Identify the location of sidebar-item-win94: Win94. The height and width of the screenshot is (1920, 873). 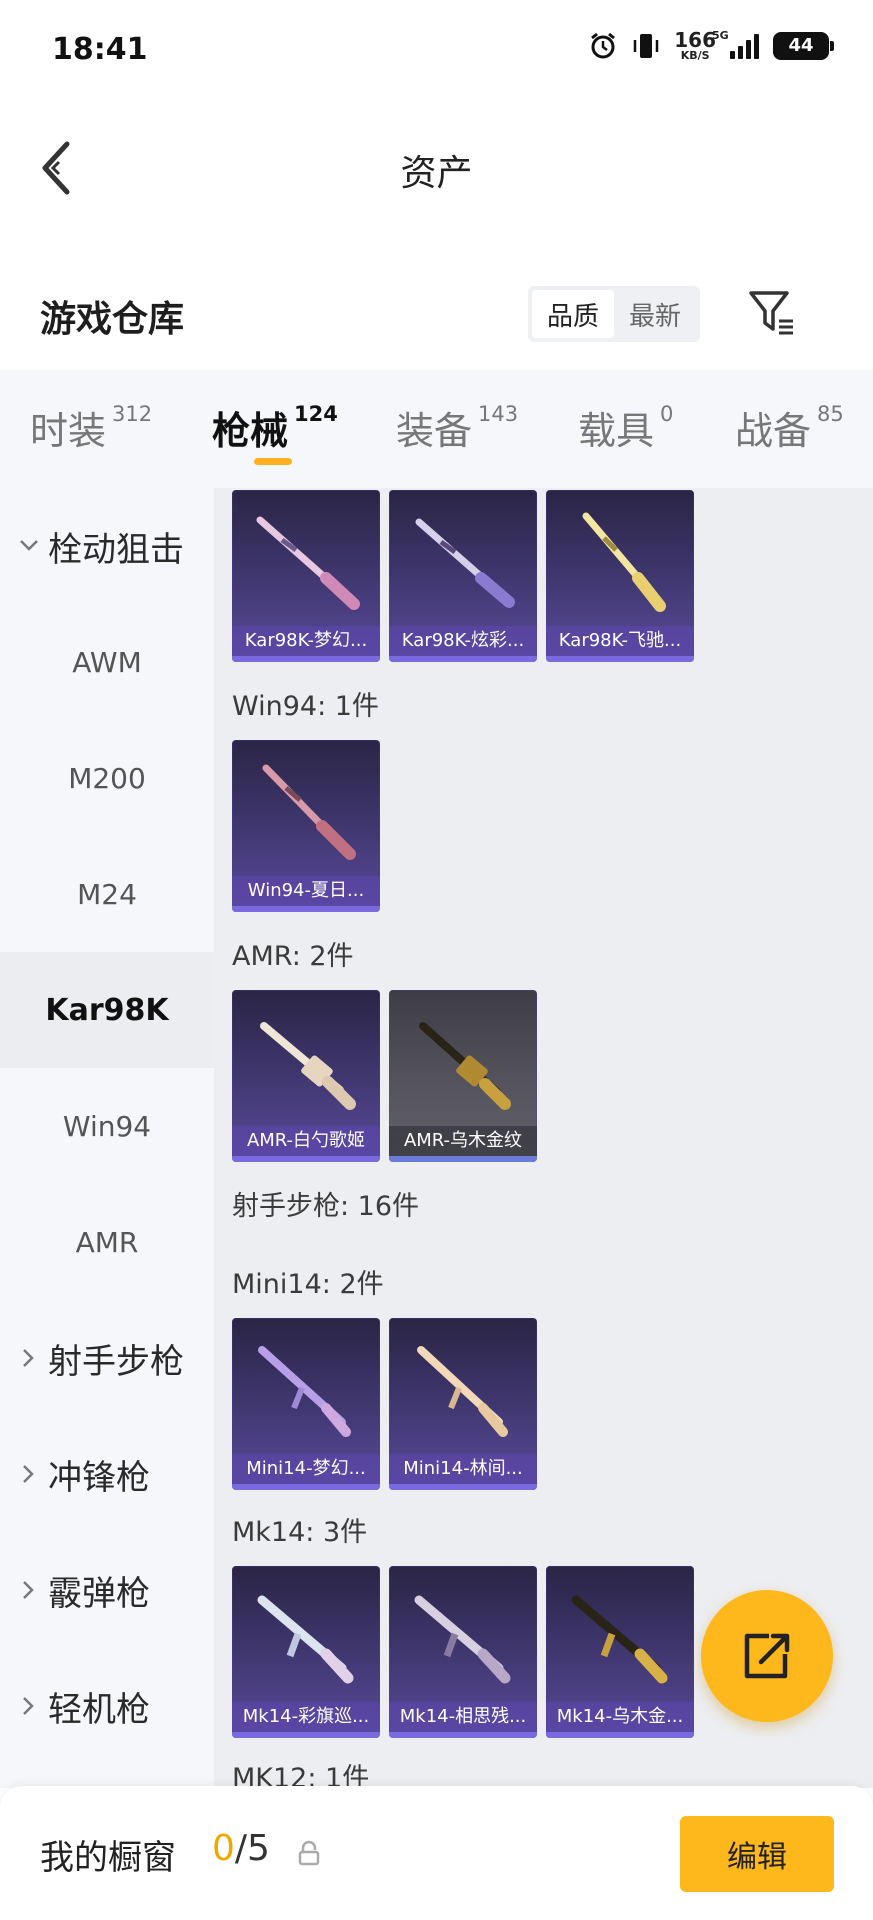
(107, 1126).